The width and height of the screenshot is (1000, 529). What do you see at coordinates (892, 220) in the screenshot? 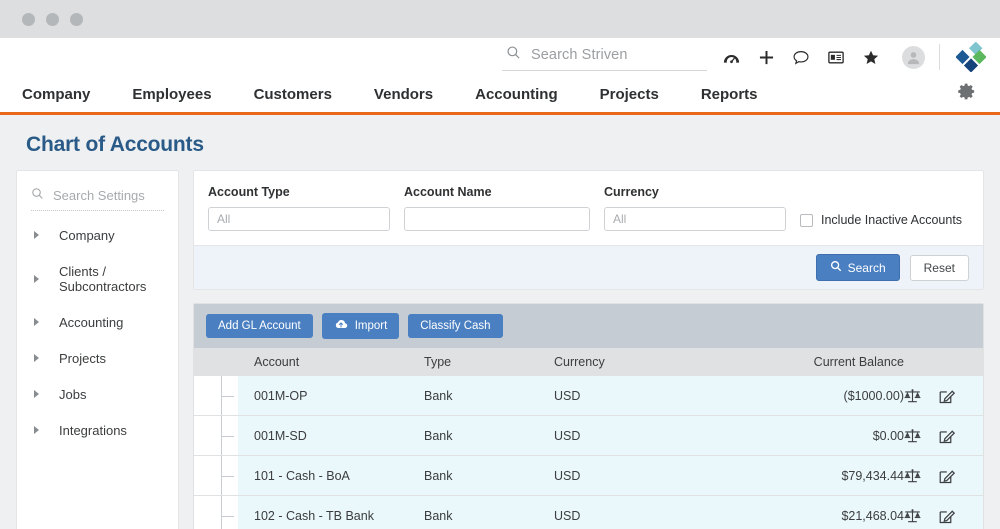
I see `include-inactive-accounts-label: Include Inactive Accounts` at bounding box center [892, 220].